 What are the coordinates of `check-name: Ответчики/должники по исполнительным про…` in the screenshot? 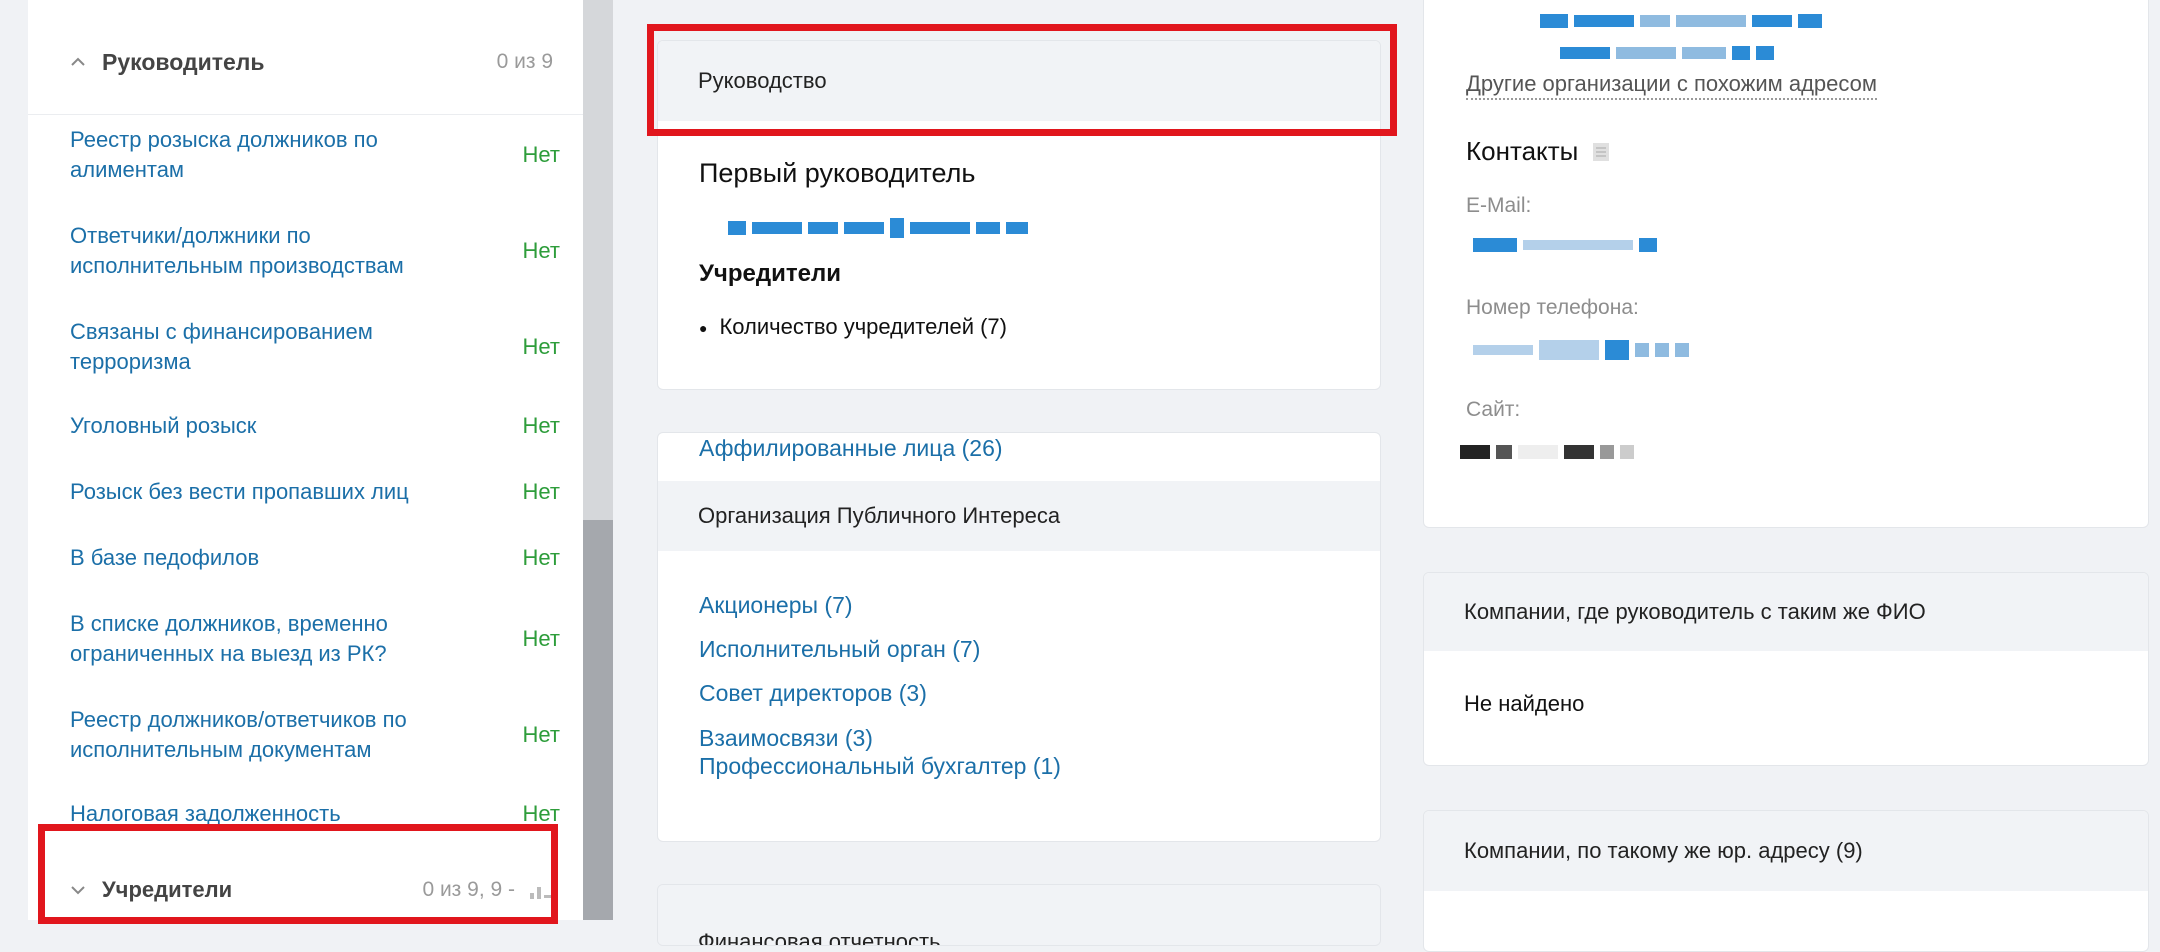 It's located at (275, 251).